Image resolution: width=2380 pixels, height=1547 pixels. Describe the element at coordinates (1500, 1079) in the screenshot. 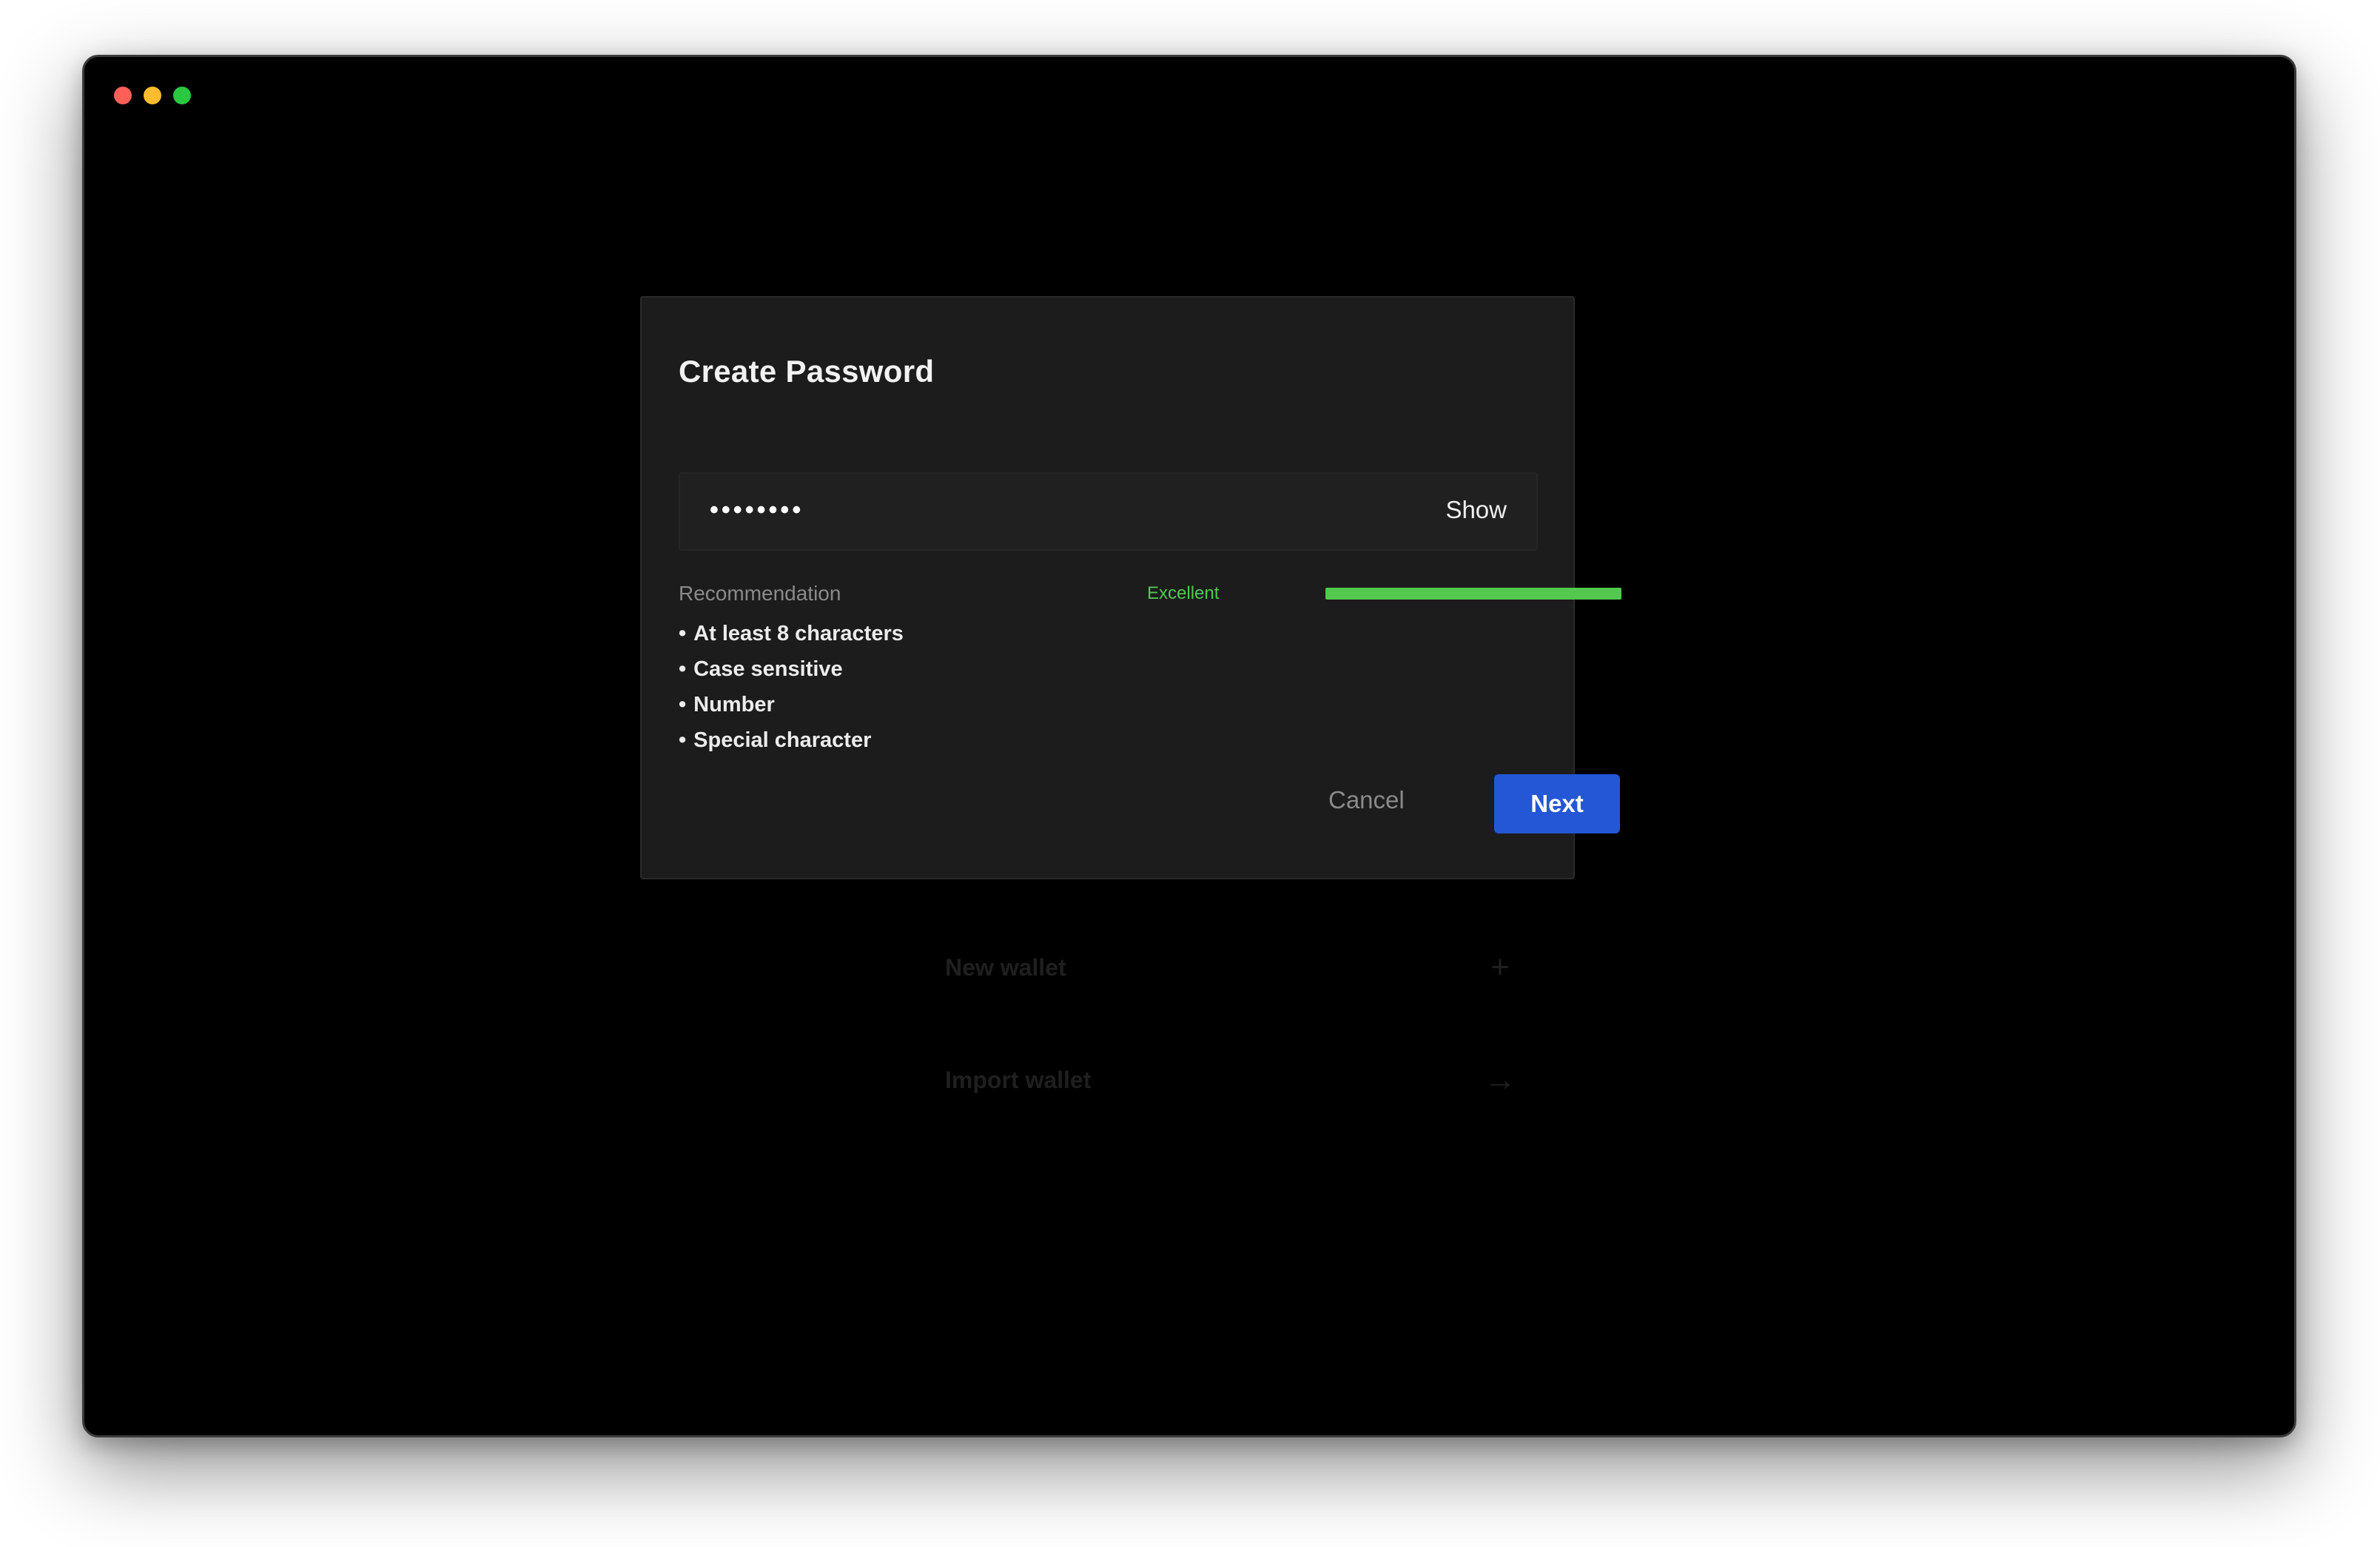

I see `arrow-right-icon: →` at that location.